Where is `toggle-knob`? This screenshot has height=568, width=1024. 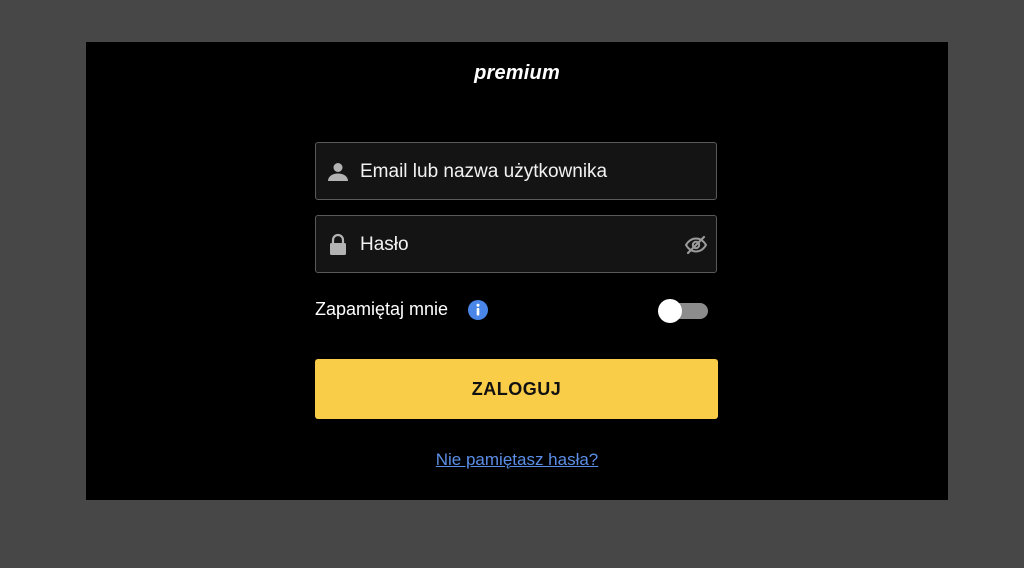 toggle-knob is located at coordinates (670, 311).